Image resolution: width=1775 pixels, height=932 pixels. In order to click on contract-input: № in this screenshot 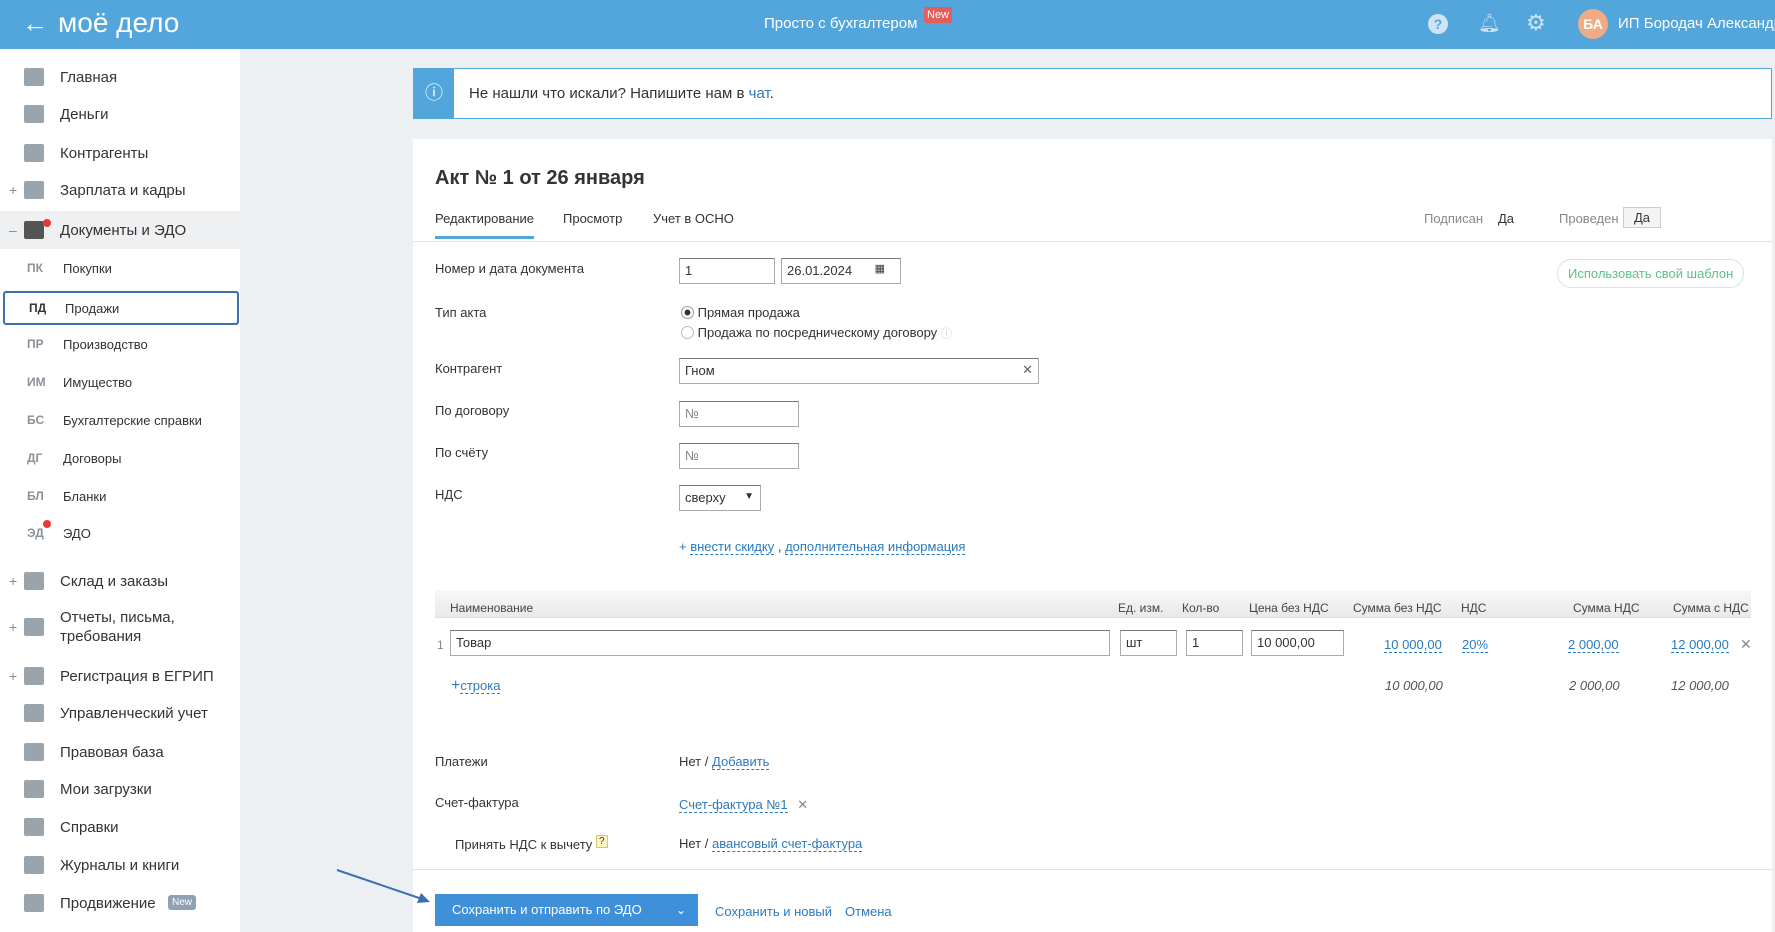, I will do `click(739, 414)`.